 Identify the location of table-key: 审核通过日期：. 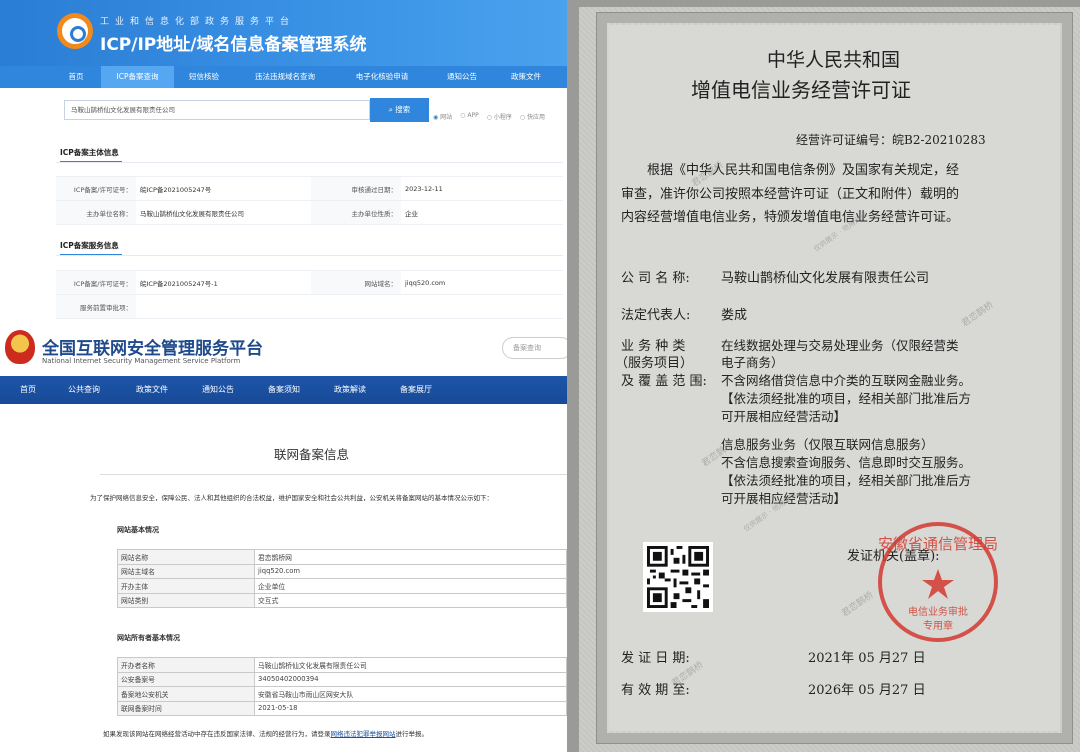
(356, 188).